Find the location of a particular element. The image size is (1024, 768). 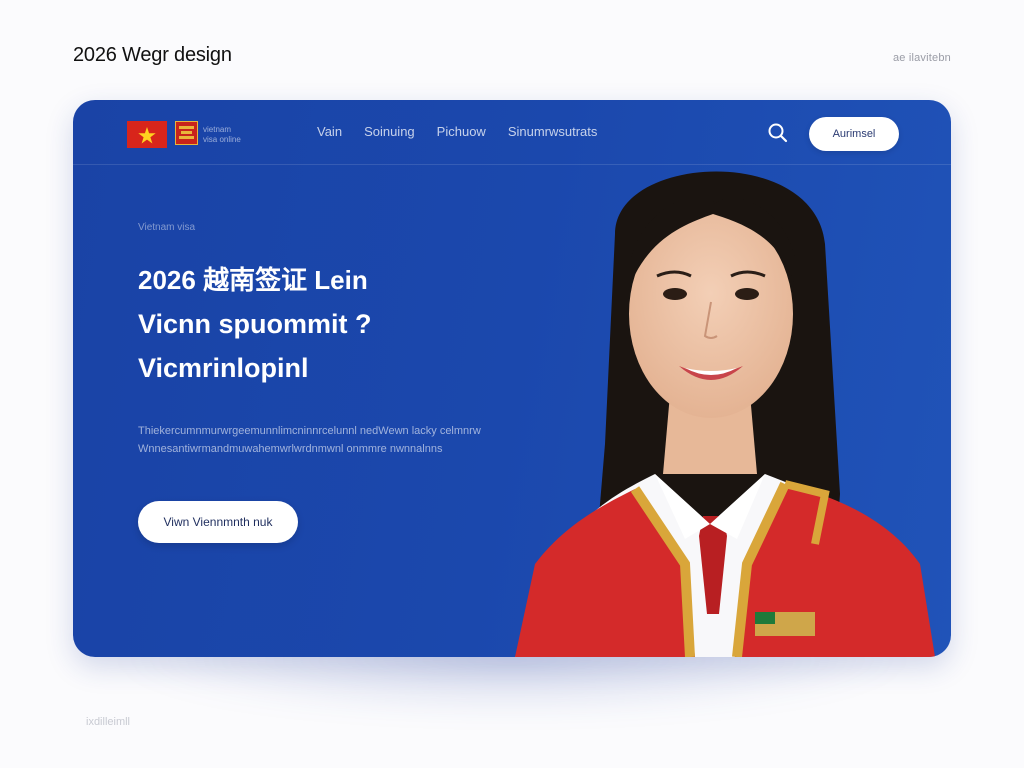

page-title: 2026 Wegr design is located at coordinates (152, 55).